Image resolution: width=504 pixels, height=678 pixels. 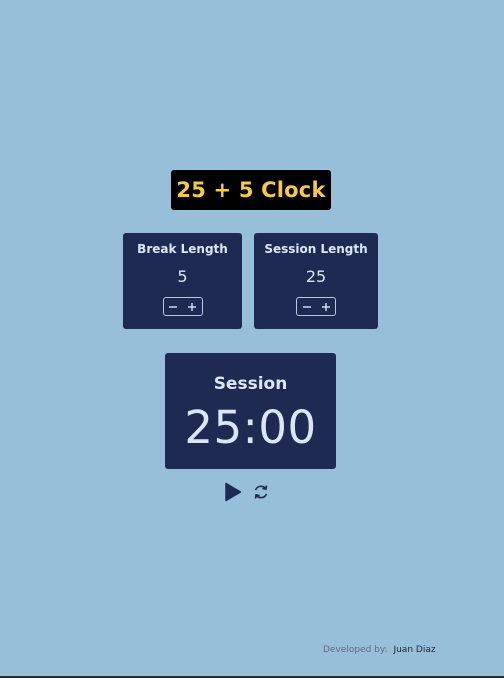 What do you see at coordinates (316, 249) in the screenshot?
I see `session-length-label: Session Length` at bounding box center [316, 249].